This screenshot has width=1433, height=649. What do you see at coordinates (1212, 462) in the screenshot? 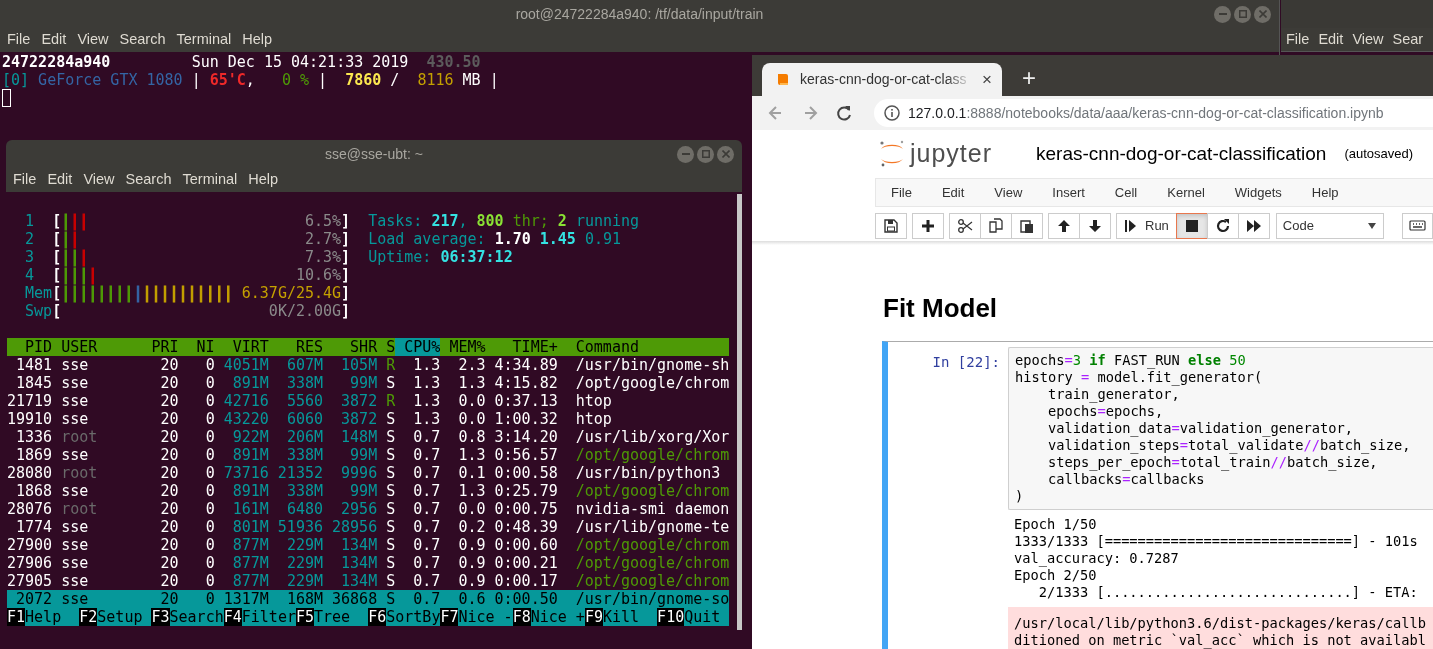
I see `code-line: steps_per_epoch=total_train//batch_size,` at bounding box center [1212, 462].